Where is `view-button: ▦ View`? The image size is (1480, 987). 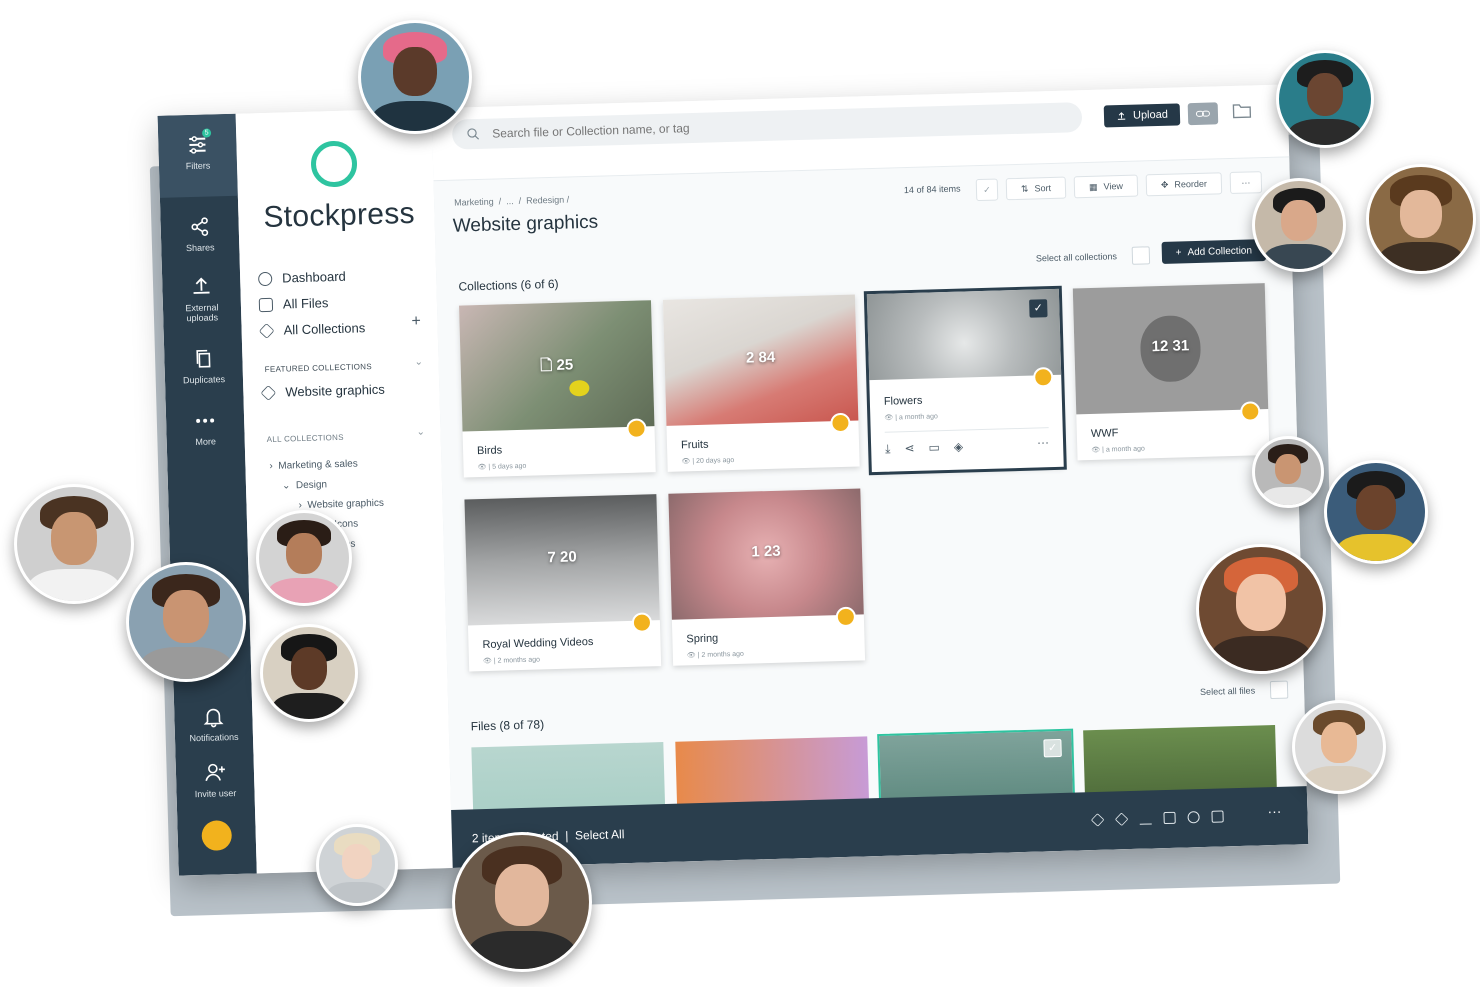 view-button: ▦ View is located at coordinates (1106, 186).